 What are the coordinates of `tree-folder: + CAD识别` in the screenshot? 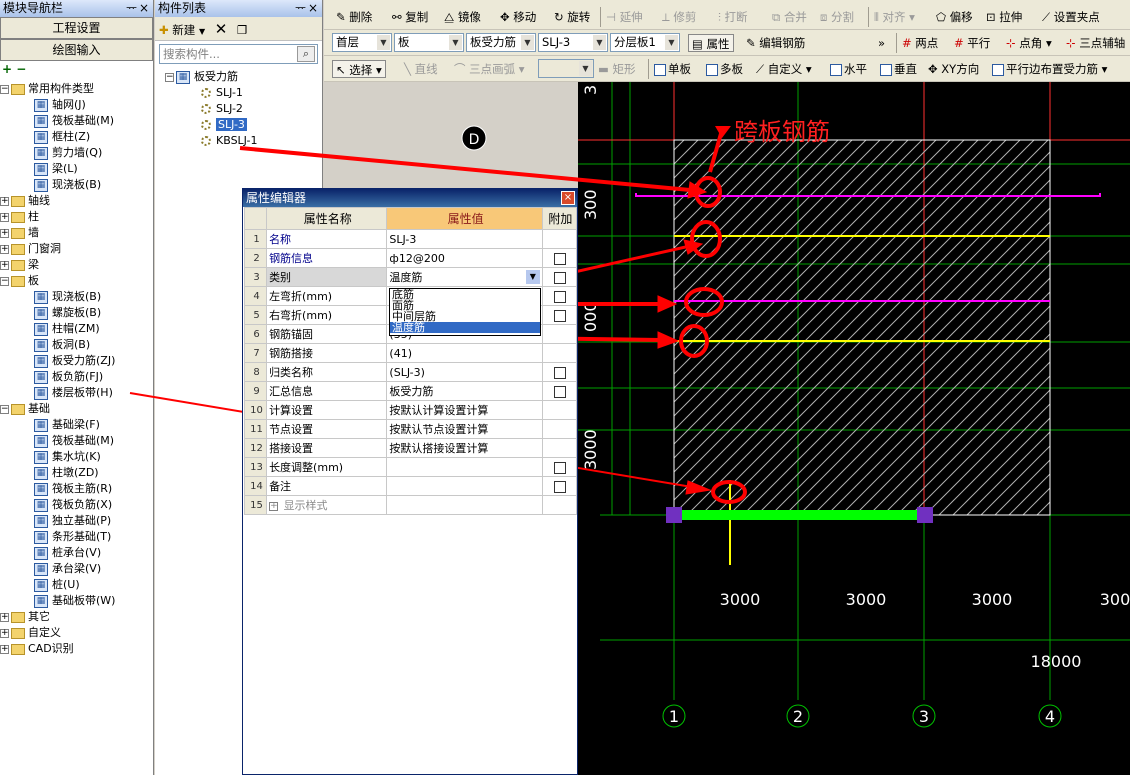 It's located at (37, 649).